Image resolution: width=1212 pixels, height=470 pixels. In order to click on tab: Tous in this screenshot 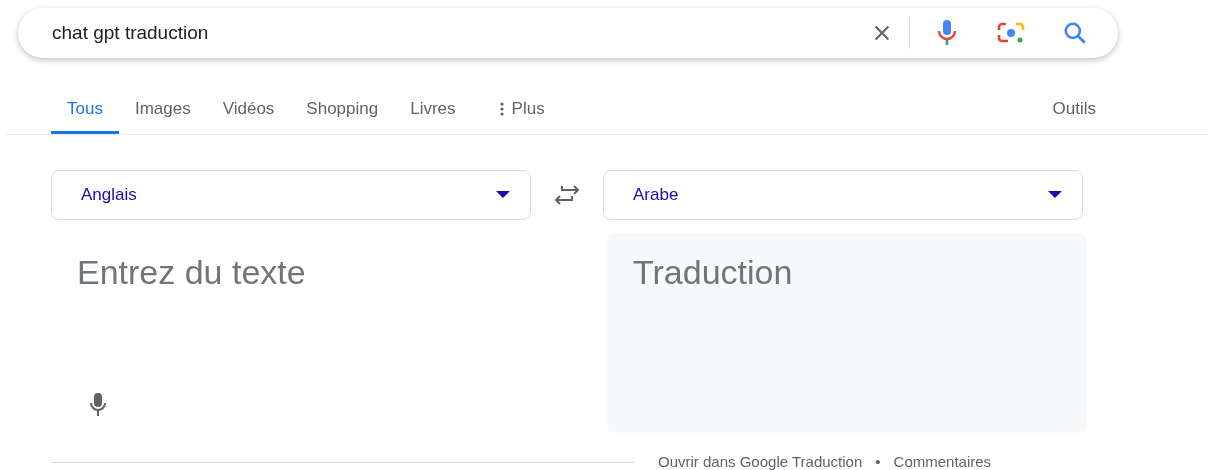, I will do `click(85, 110)`.